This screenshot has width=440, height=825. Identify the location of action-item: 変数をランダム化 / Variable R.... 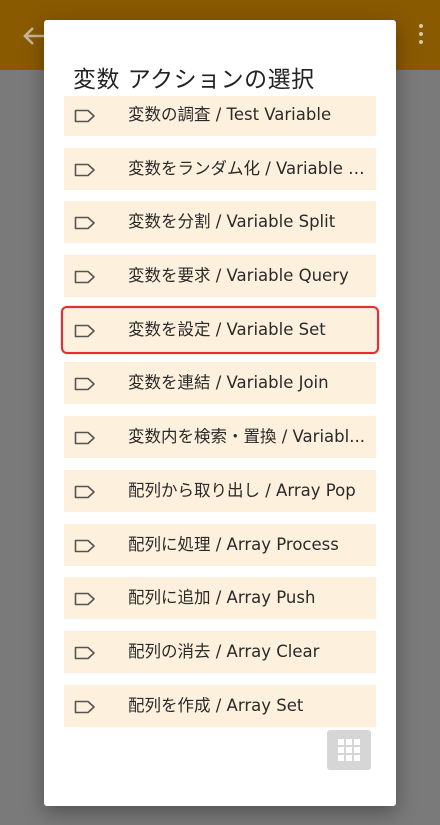
(220, 168).